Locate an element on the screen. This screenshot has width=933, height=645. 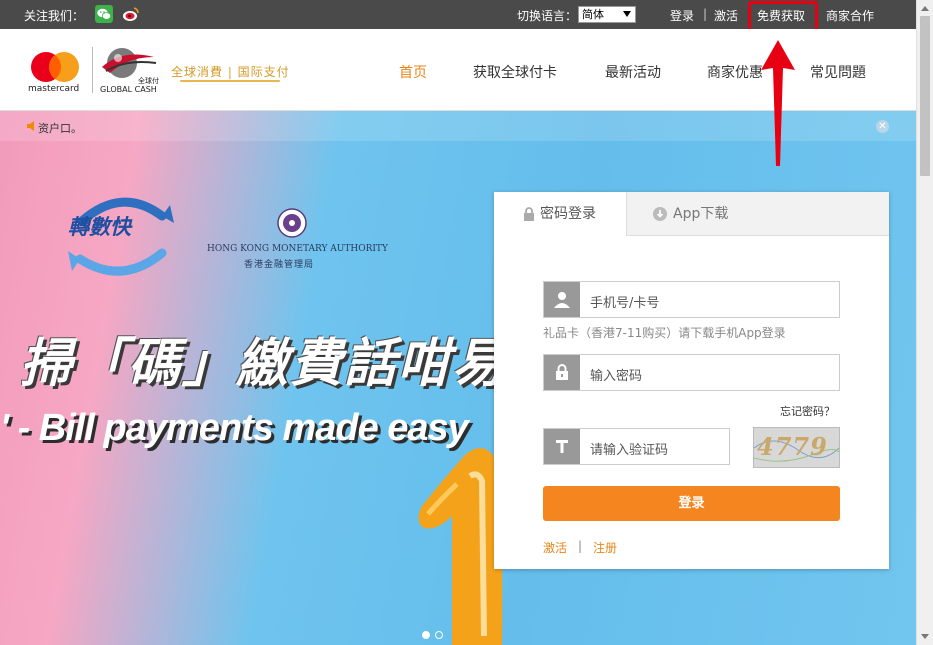
gift-card-hint: 礼品卡（香港7-11购买）请下载手机App登录 is located at coordinates (664, 333).